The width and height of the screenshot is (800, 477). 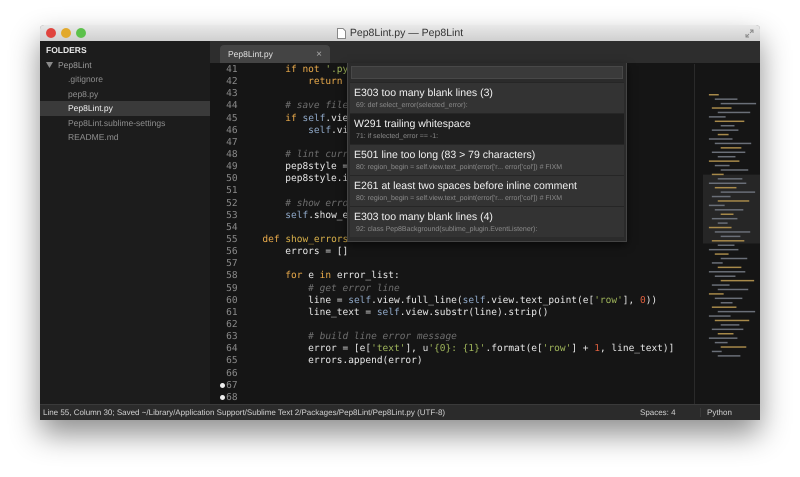 What do you see at coordinates (232, 313) in the screenshot?
I see `line-number: 61` at bounding box center [232, 313].